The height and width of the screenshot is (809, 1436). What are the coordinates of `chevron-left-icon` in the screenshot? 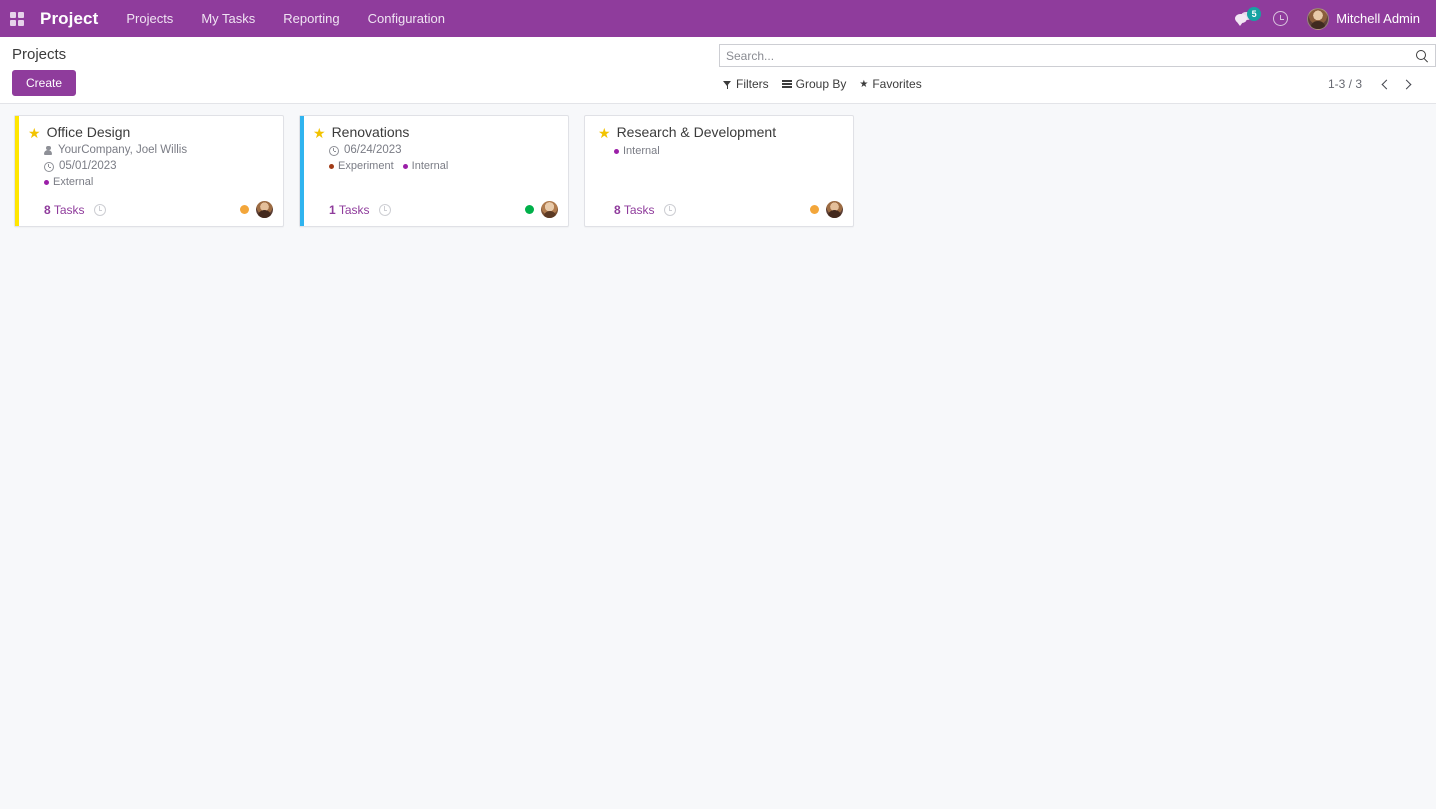 It's located at (1386, 84).